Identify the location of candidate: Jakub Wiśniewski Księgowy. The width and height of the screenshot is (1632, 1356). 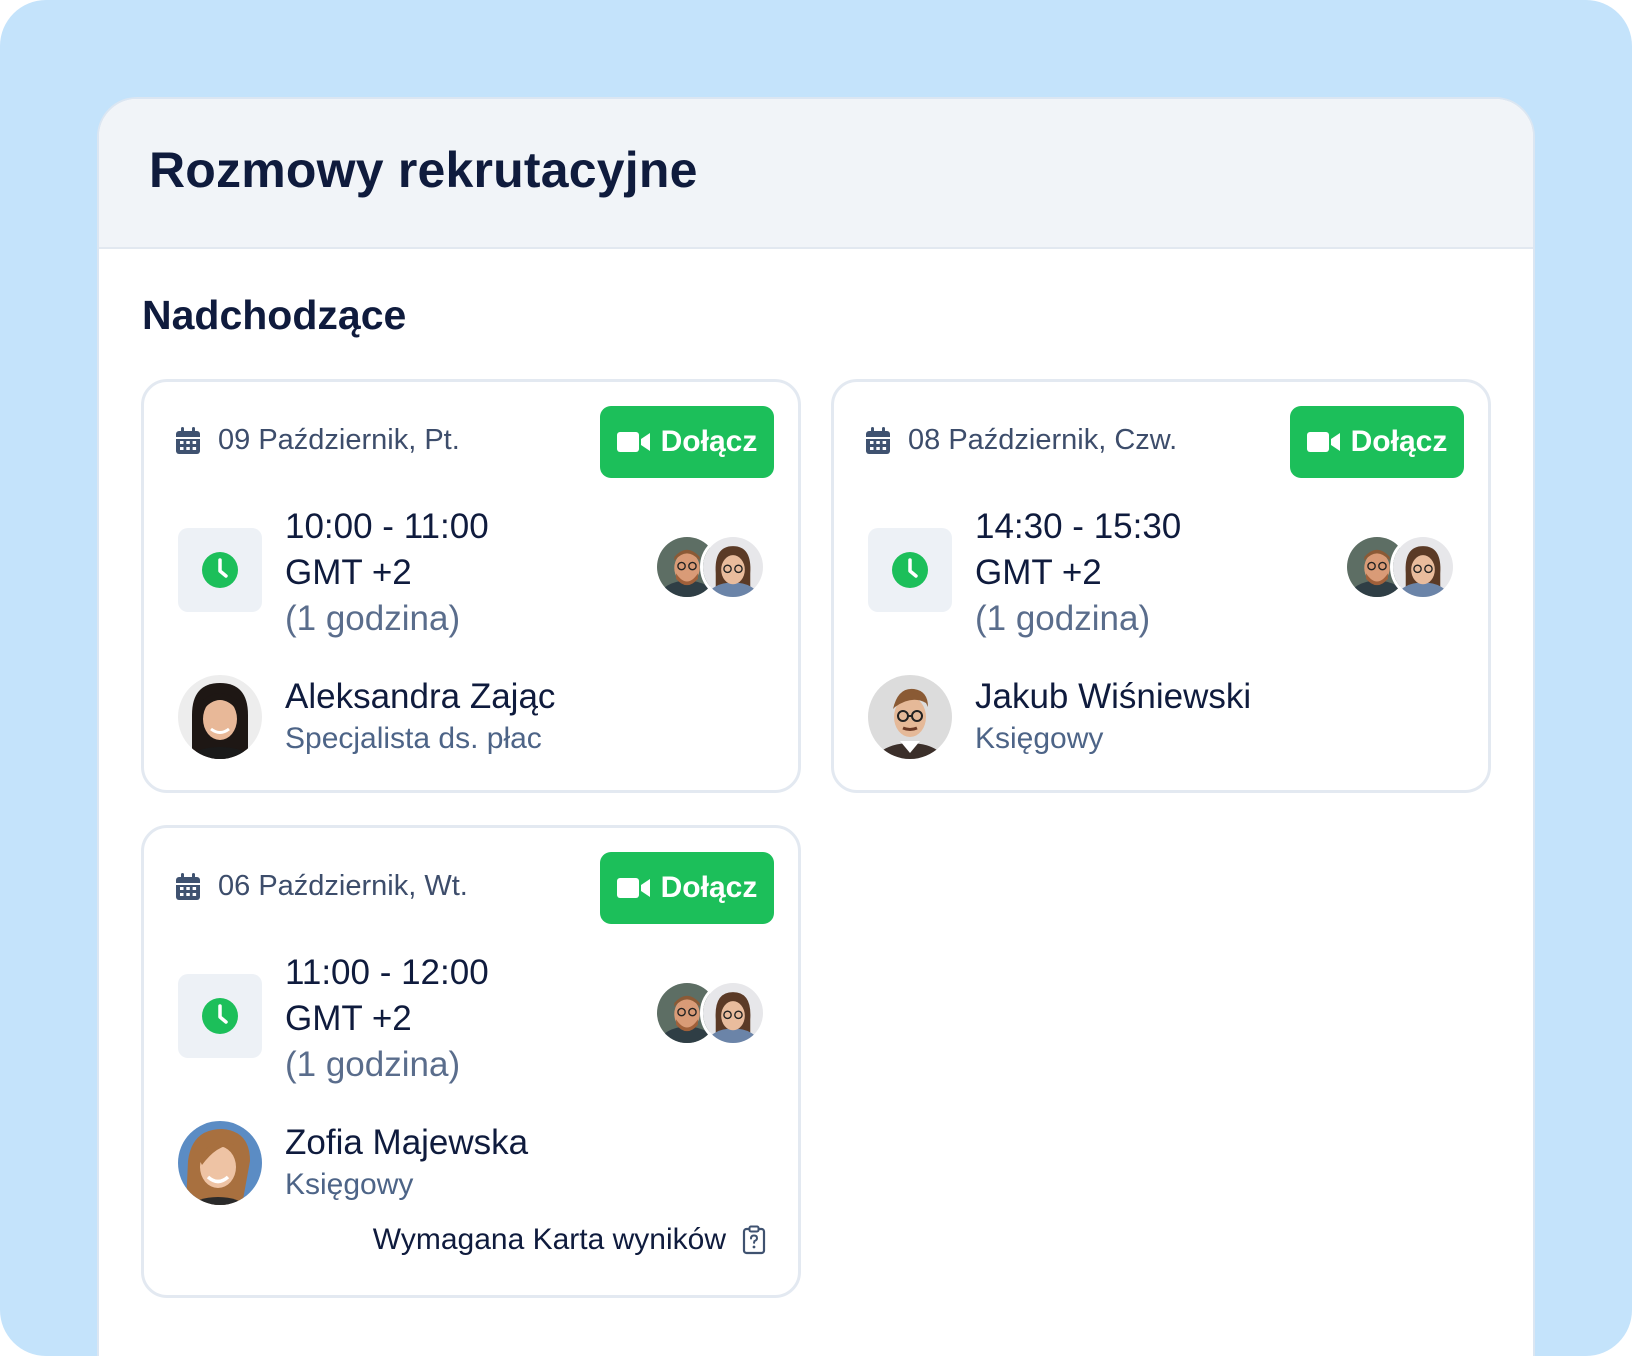
(1059, 717).